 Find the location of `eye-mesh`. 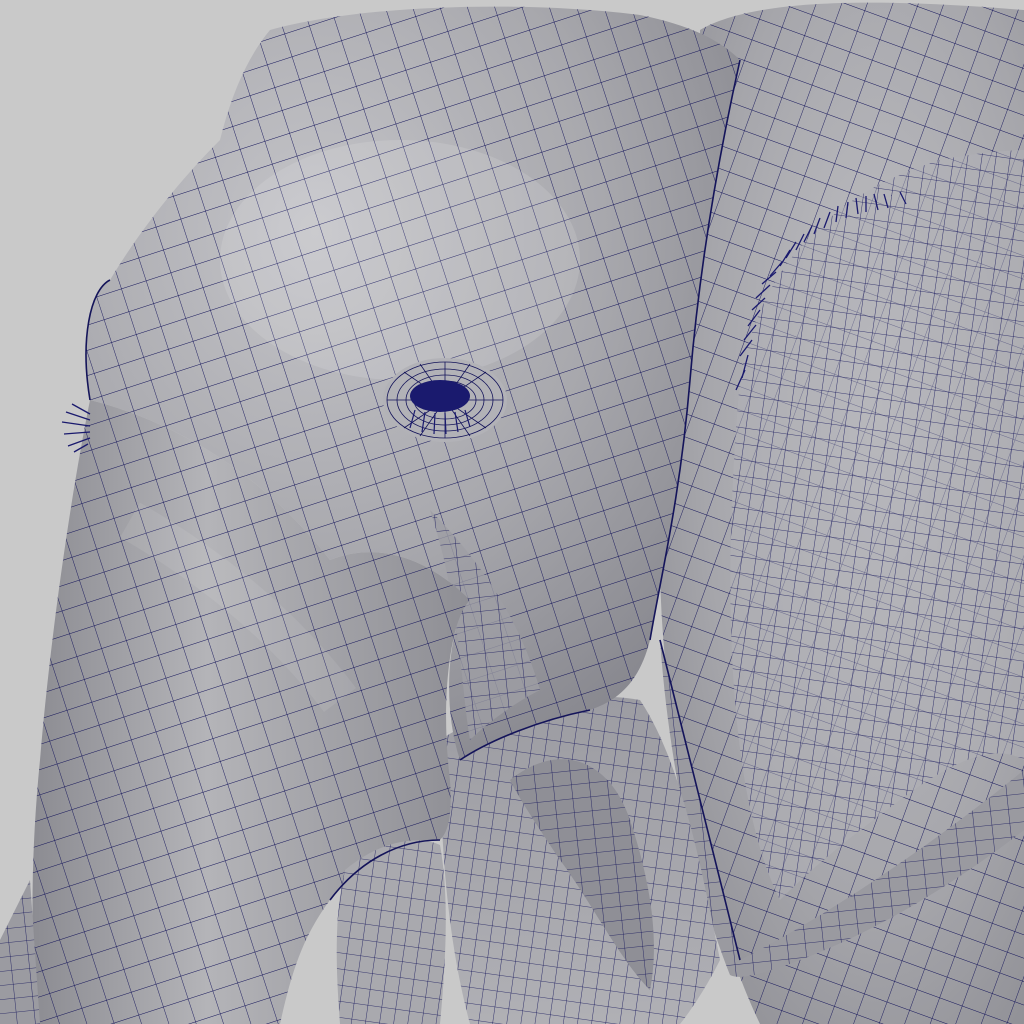

eye-mesh is located at coordinates (445, 400).